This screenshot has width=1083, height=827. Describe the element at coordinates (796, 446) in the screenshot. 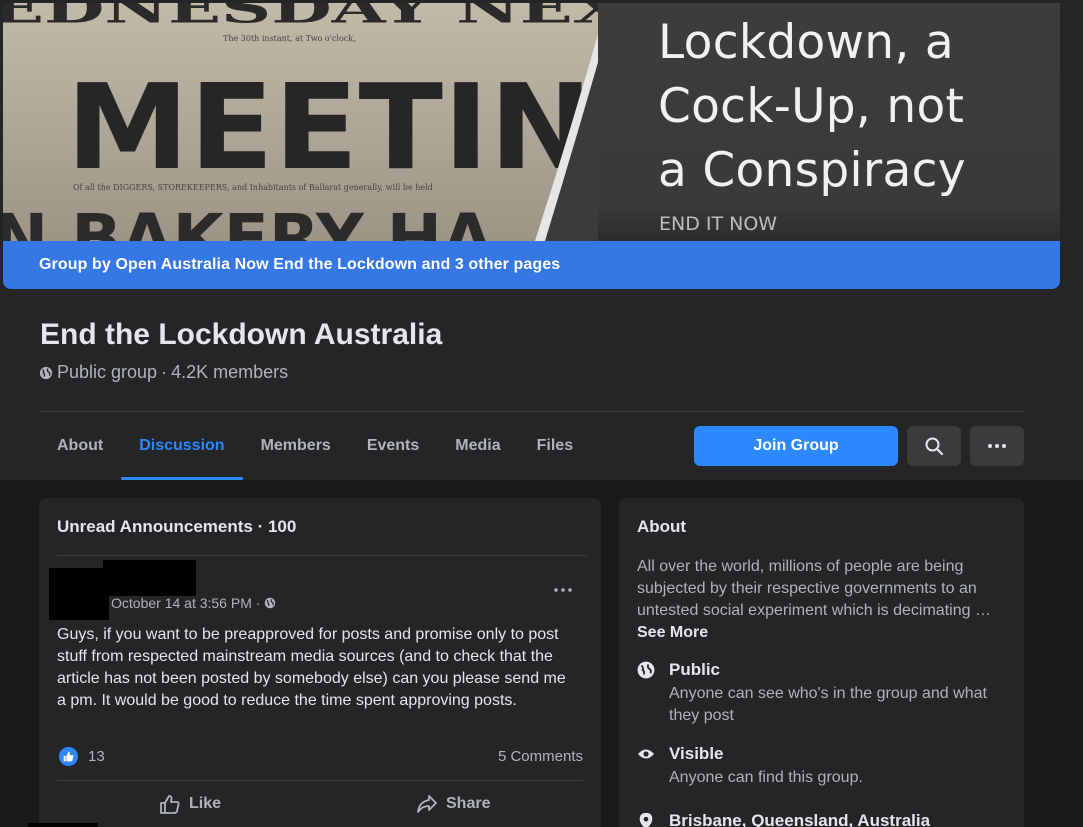

I see `join-group-button: Join Group` at that location.